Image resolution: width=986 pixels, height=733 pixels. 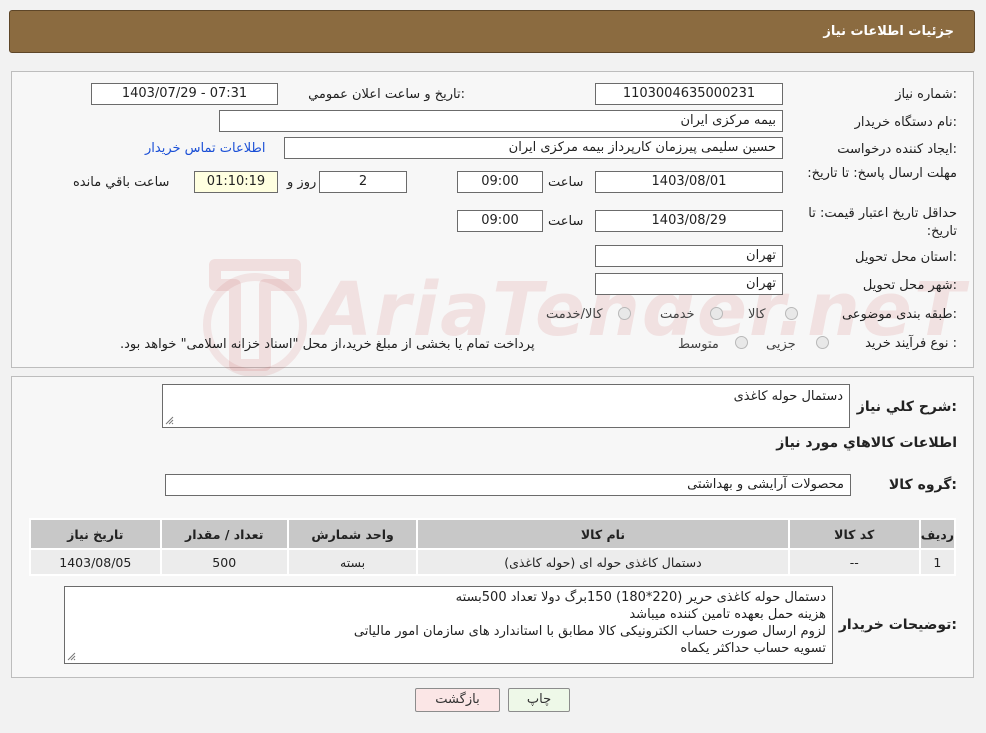 What do you see at coordinates (791, 313) in the screenshot?
I see `category-radio-goods` at bounding box center [791, 313].